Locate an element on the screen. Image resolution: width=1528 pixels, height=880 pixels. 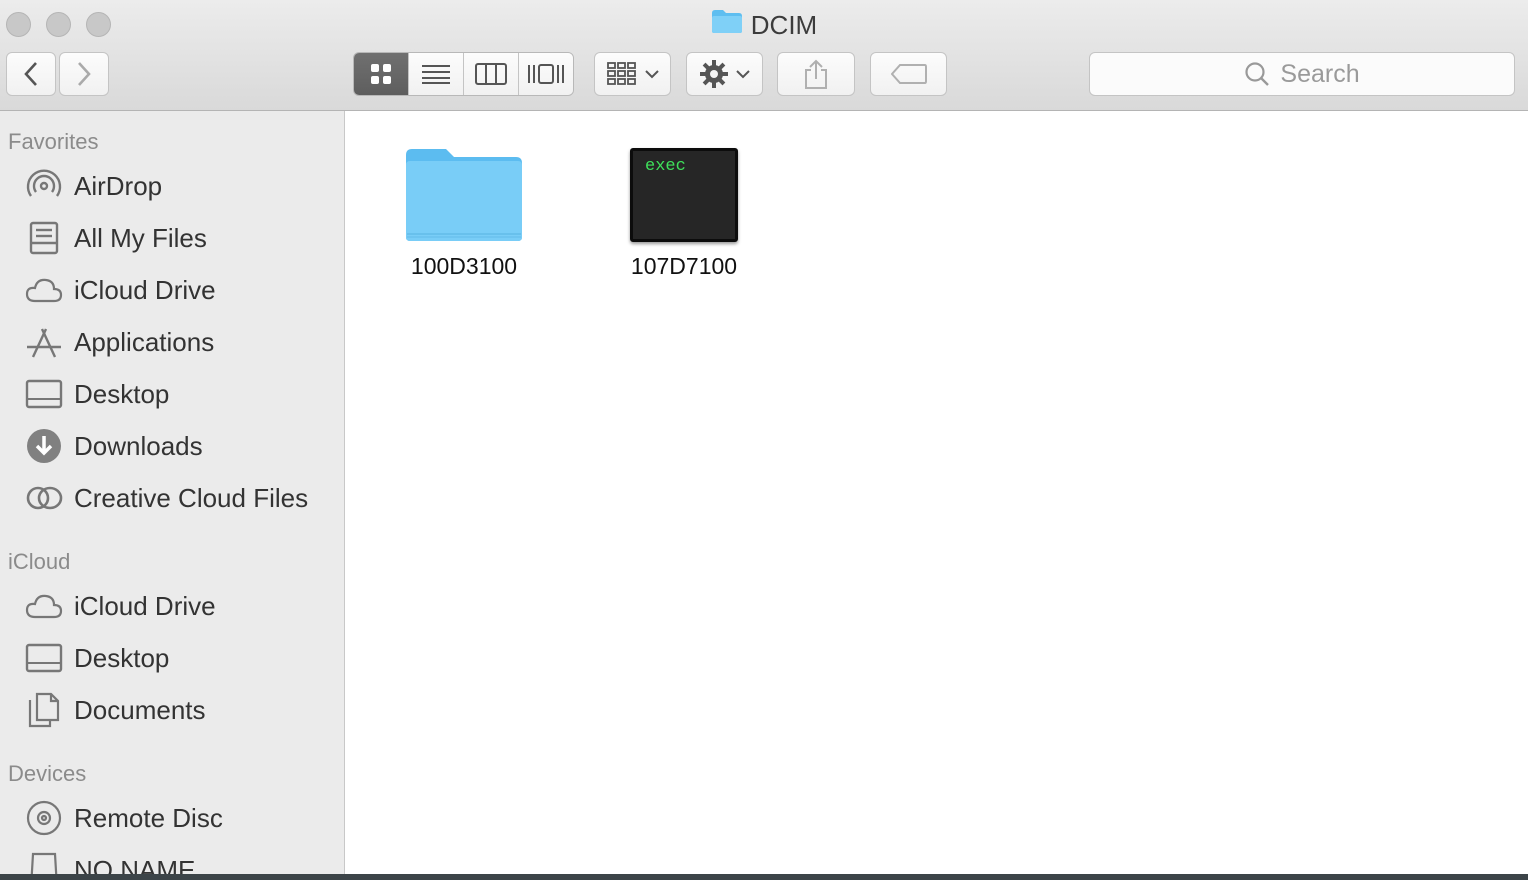
action-button is located at coordinates (724, 74).